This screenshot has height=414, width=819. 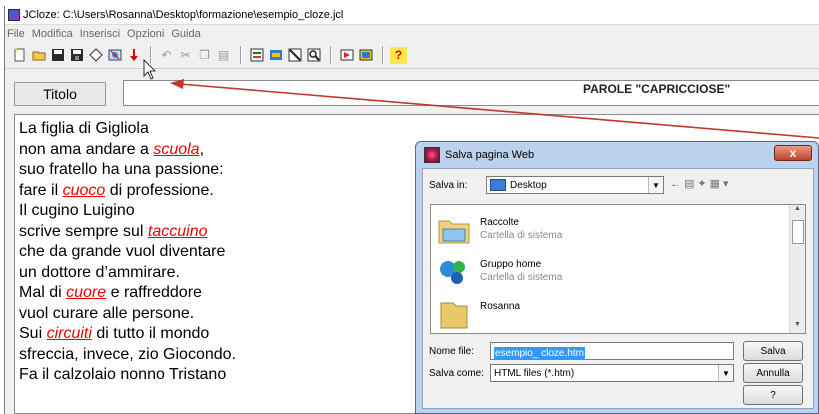 What do you see at coordinates (500, 306) in the screenshot?
I see `list-item-name: Rosanna` at bounding box center [500, 306].